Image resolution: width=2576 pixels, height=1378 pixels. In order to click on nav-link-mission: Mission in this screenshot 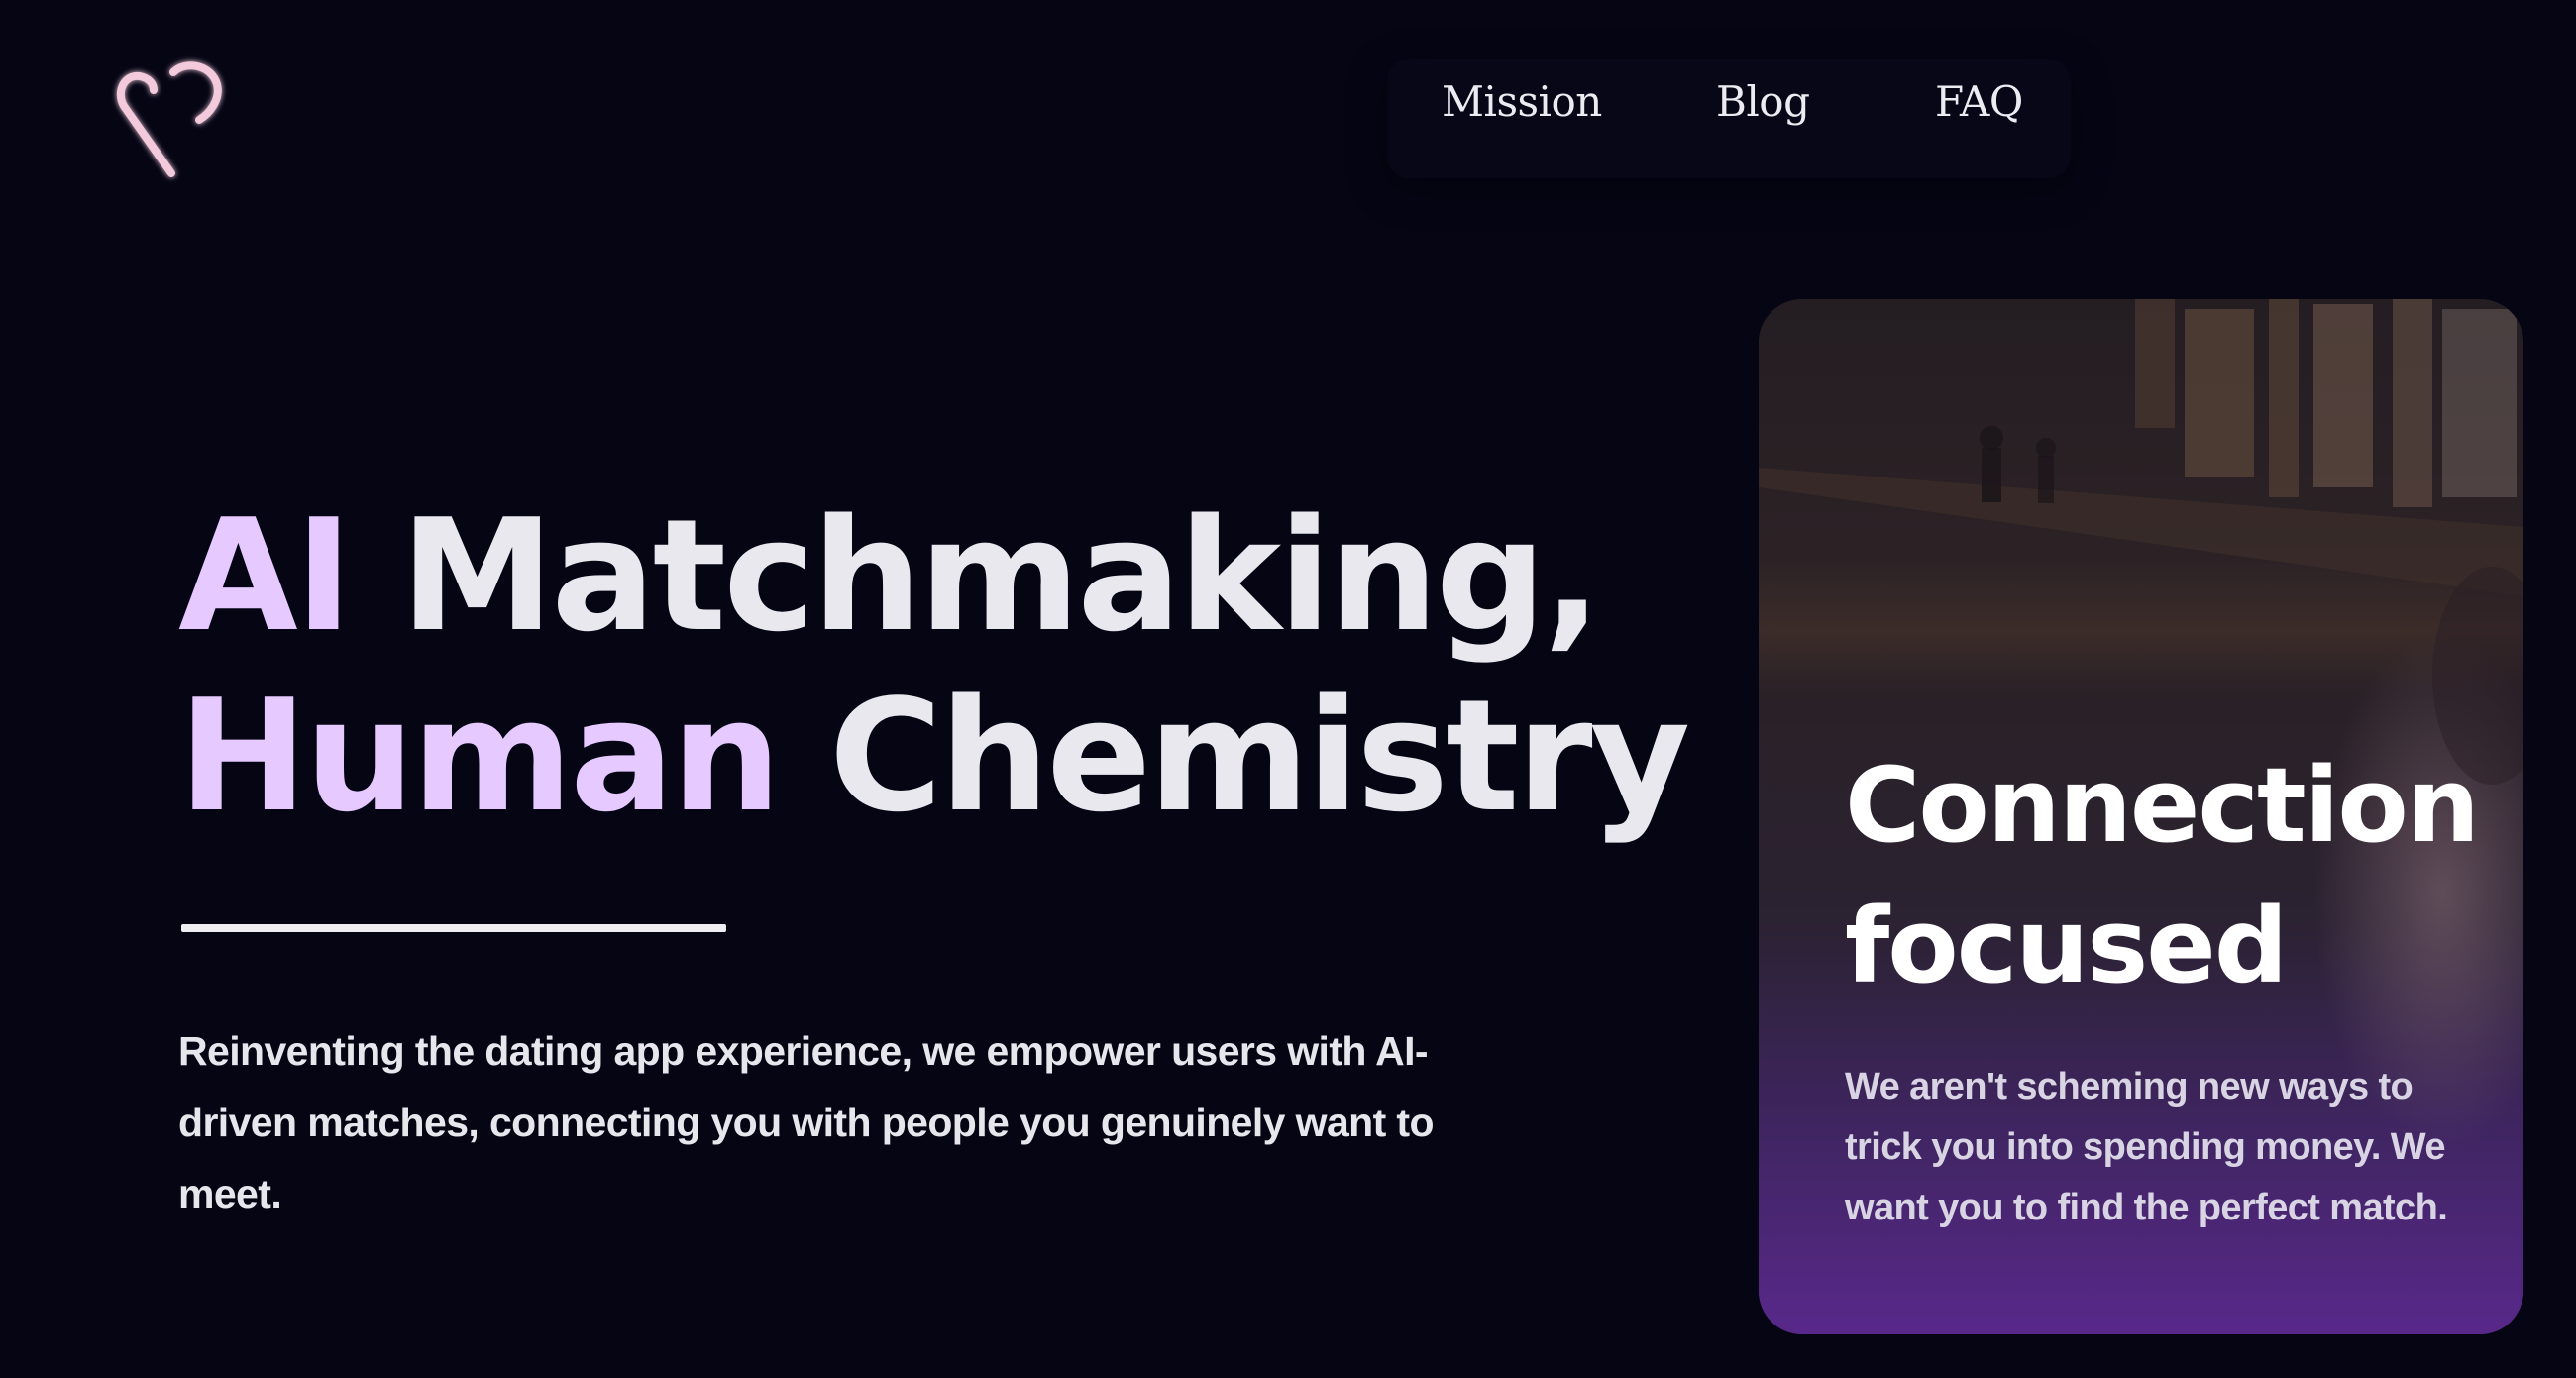, I will do `click(1522, 102)`.